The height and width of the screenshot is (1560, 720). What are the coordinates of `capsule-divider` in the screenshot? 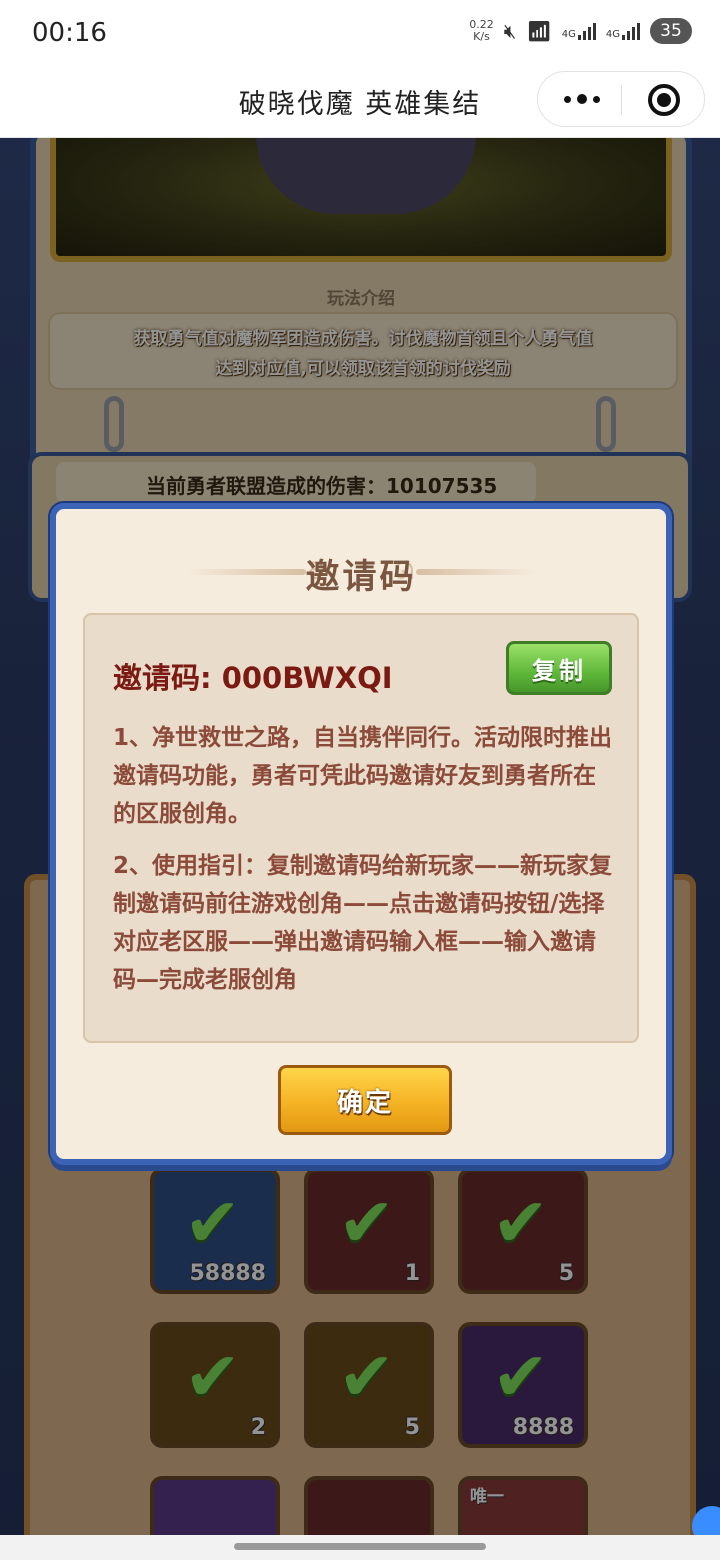 It's located at (621, 100).